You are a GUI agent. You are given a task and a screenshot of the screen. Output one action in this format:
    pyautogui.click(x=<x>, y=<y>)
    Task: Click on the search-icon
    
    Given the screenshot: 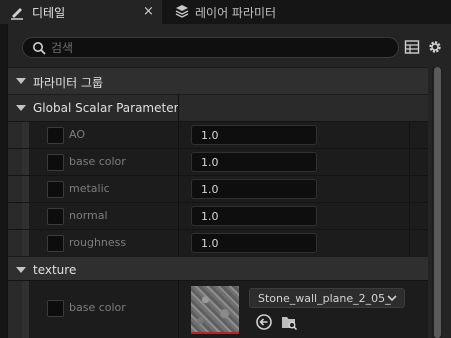 What is the action you would take?
    pyautogui.click(x=39, y=48)
    